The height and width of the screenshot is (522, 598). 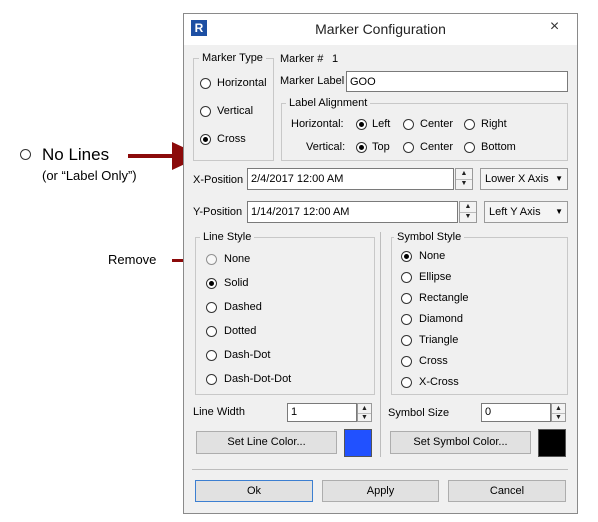 What do you see at coordinates (457, 81) in the screenshot?
I see `marker-label-input: GOO` at bounding box center [457, 81].